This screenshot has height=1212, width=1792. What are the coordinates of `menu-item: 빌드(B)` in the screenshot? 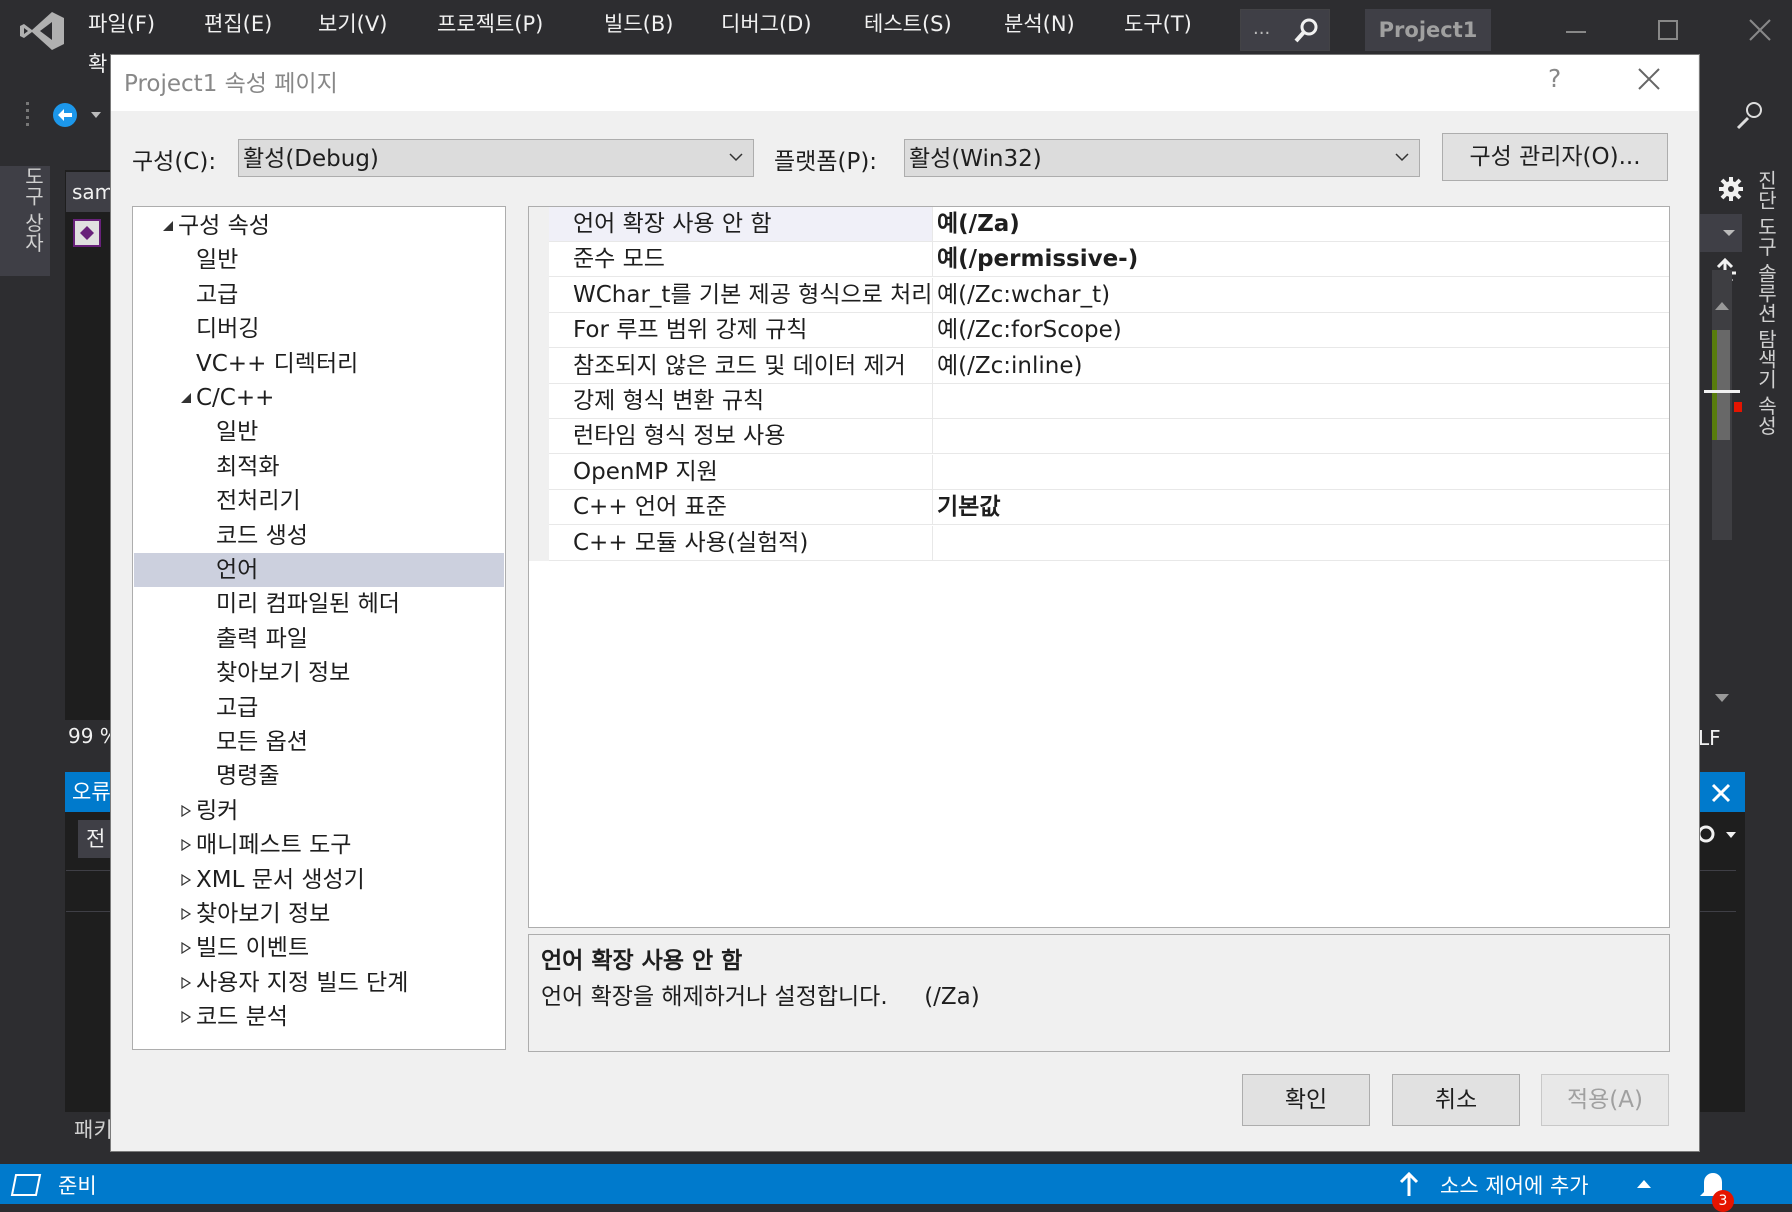 It's located at (638, 24).